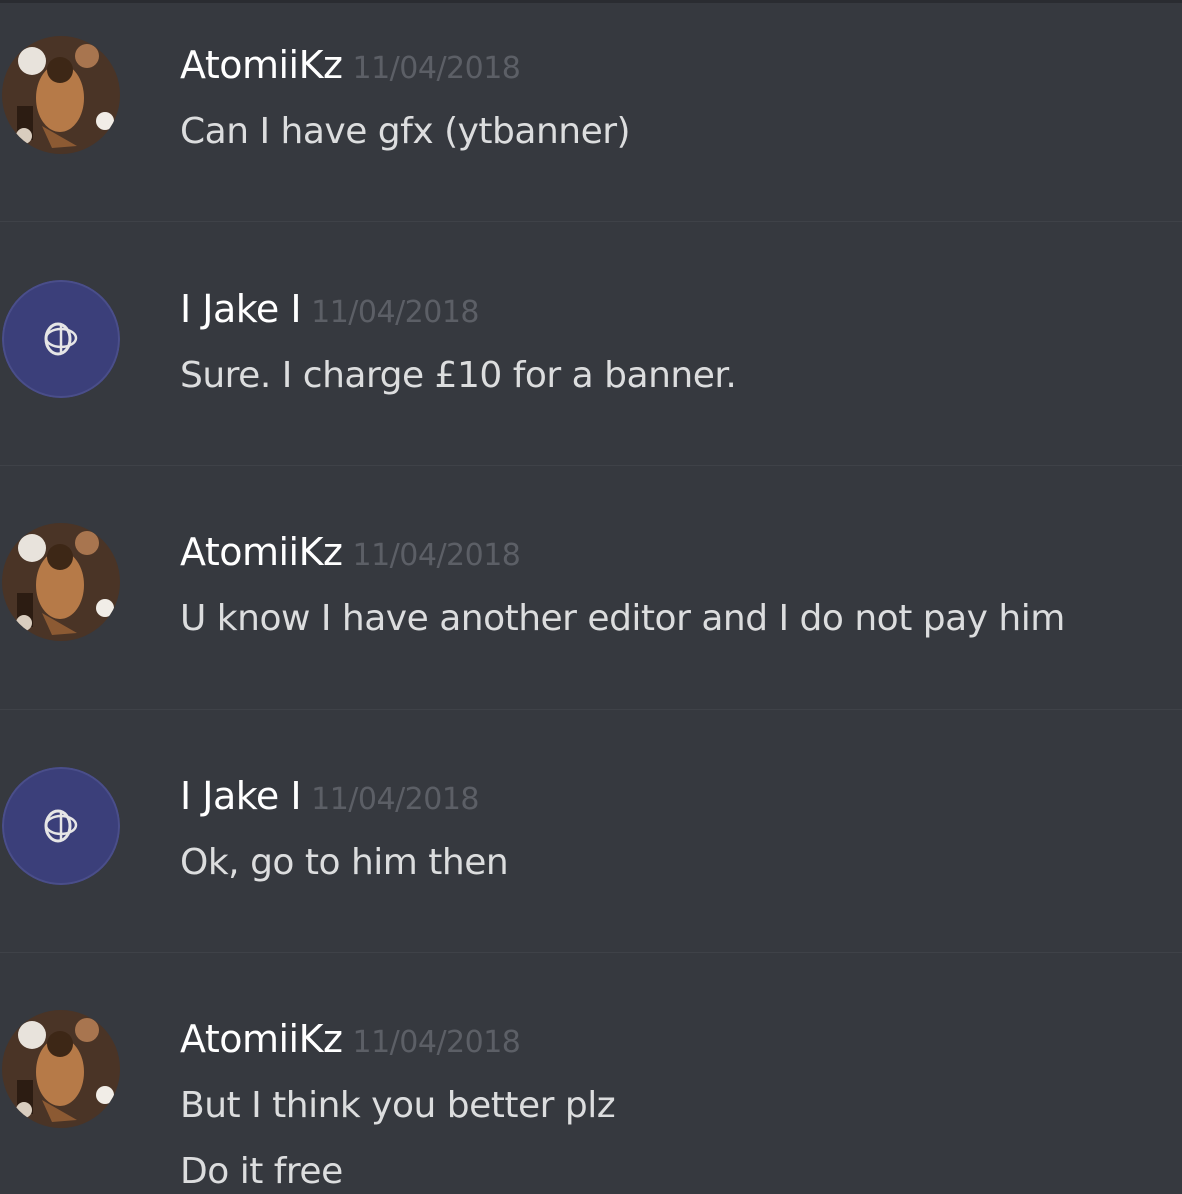 Image resolution: width=1182 pixels, height=1194 pixels. What do you see at coordinates (458, 375) in the screenshot?
I see `message-text: Sure. I charge £10 for a banner.` at bounding box center [458, 375].